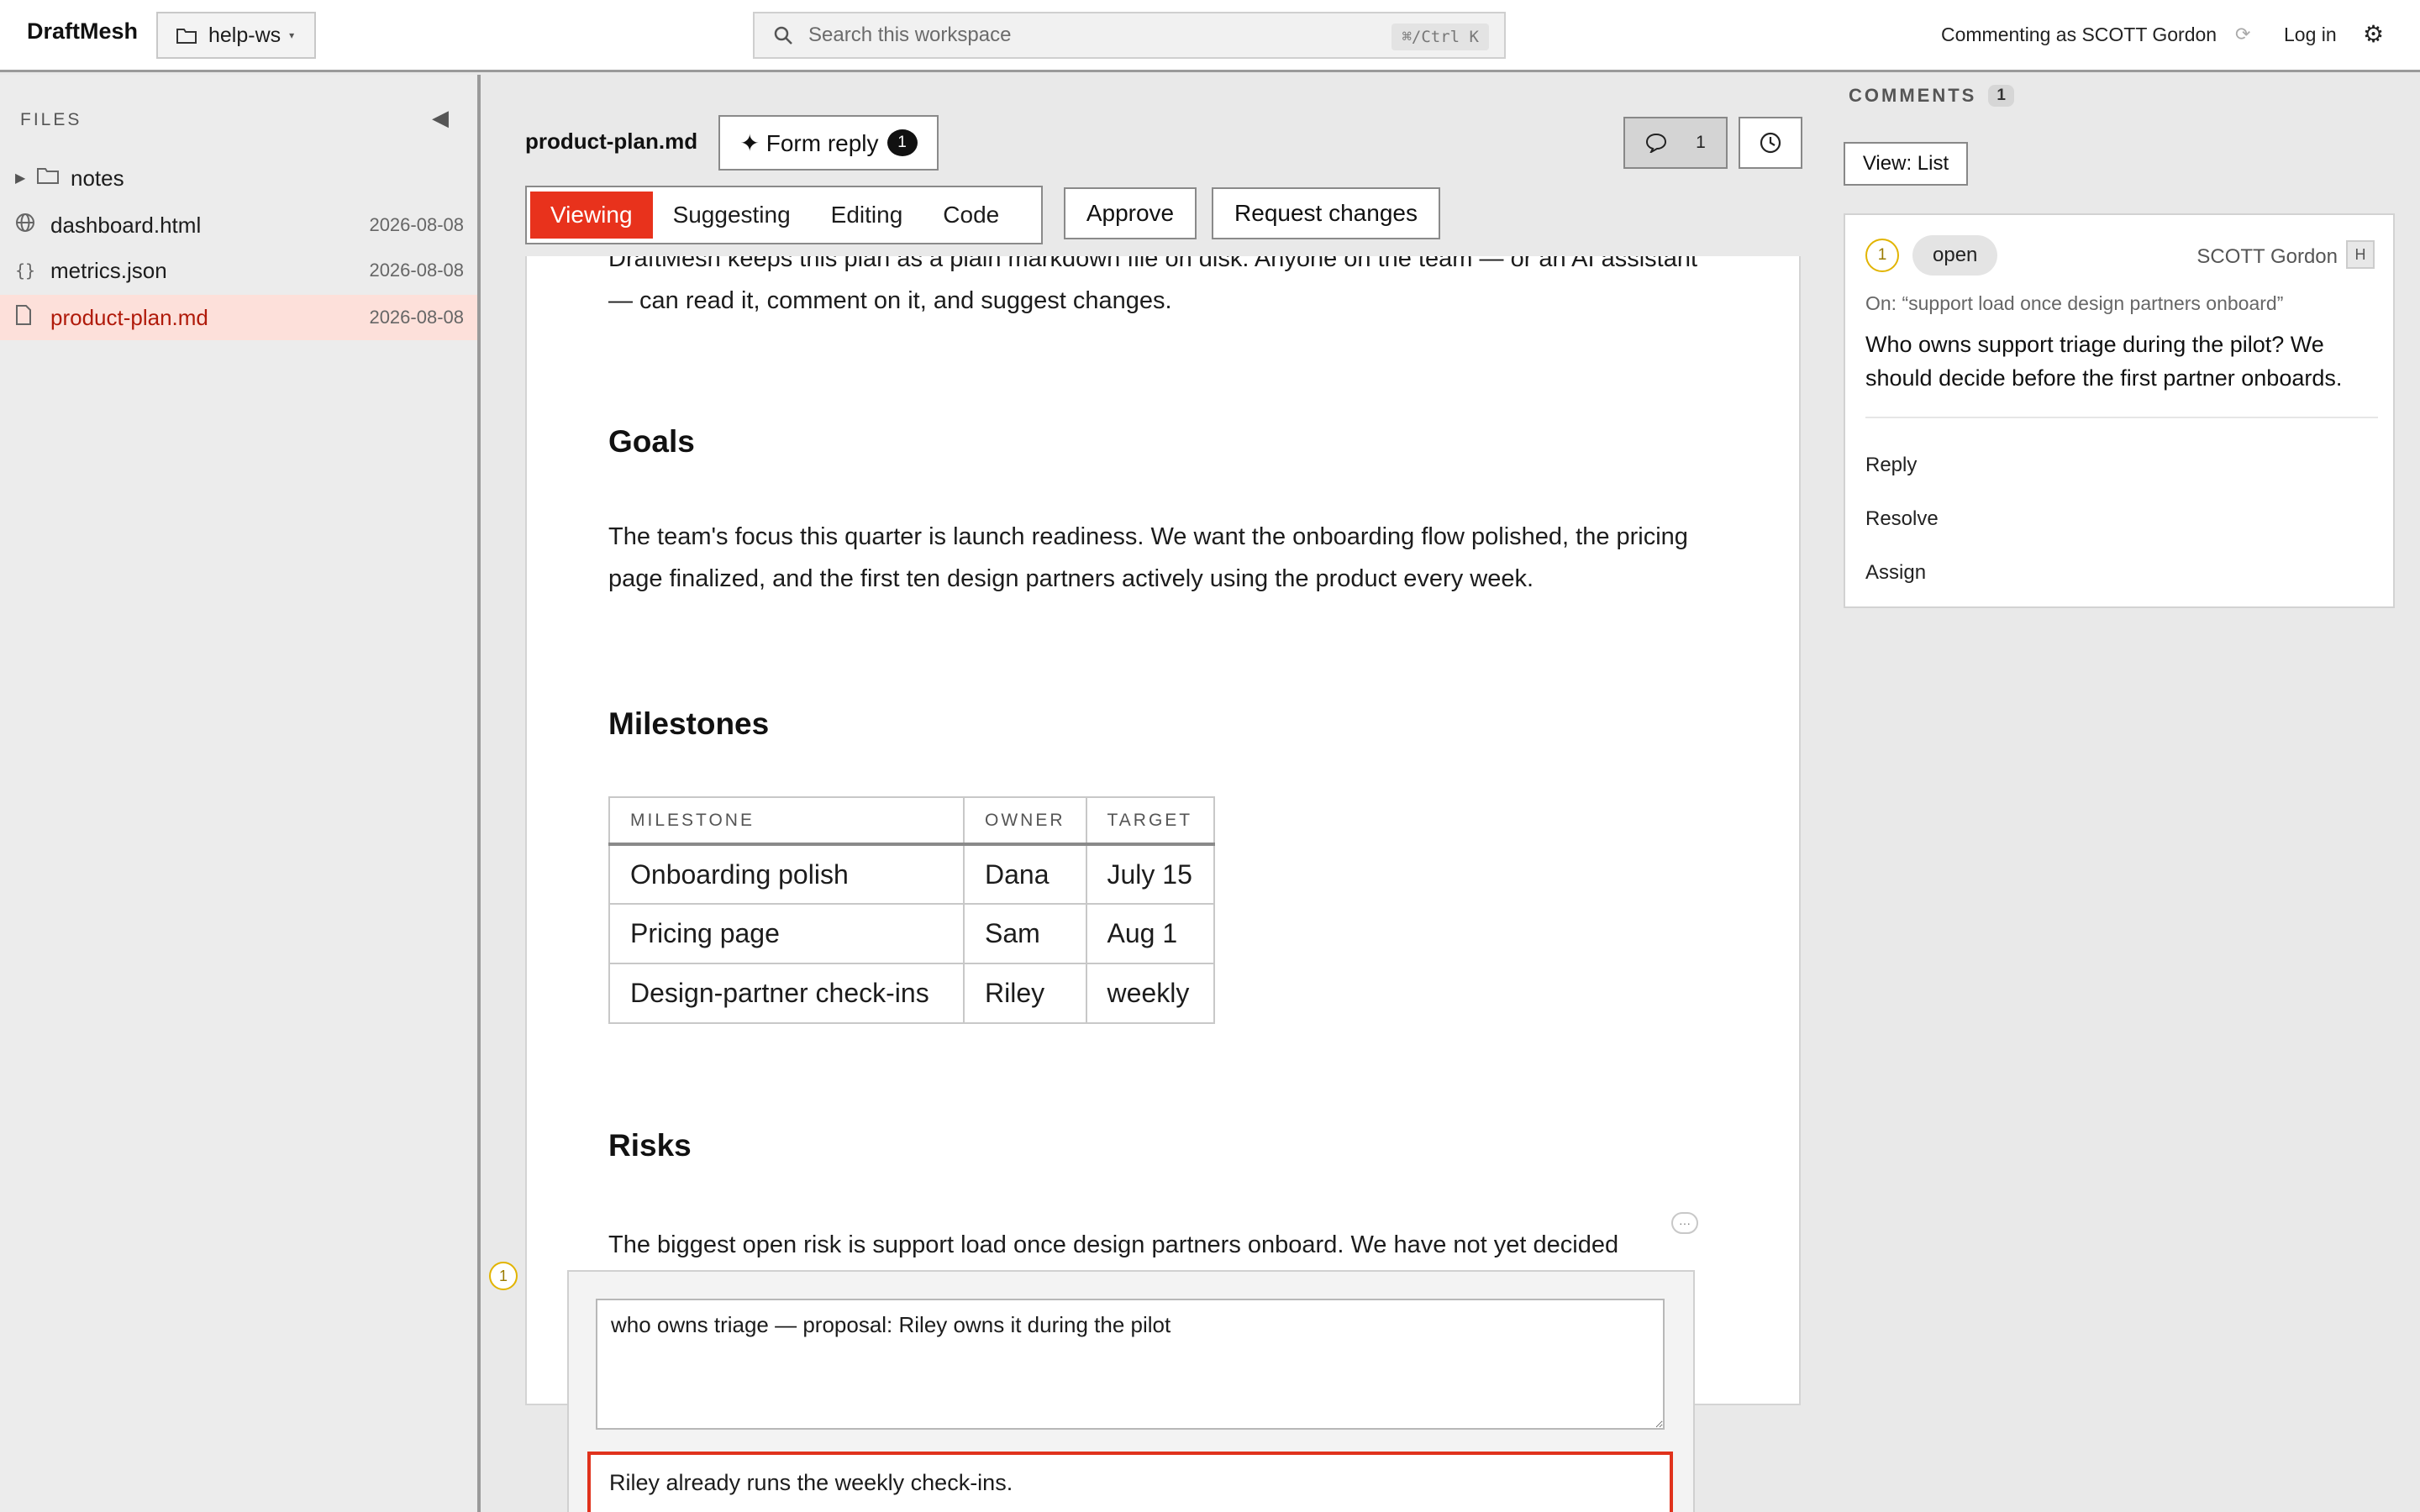  What do you see at coordinates (440, 118) in the screenshot?
I see `collapse-sidebar-icon: ◀` at bounding box center [440, 118].